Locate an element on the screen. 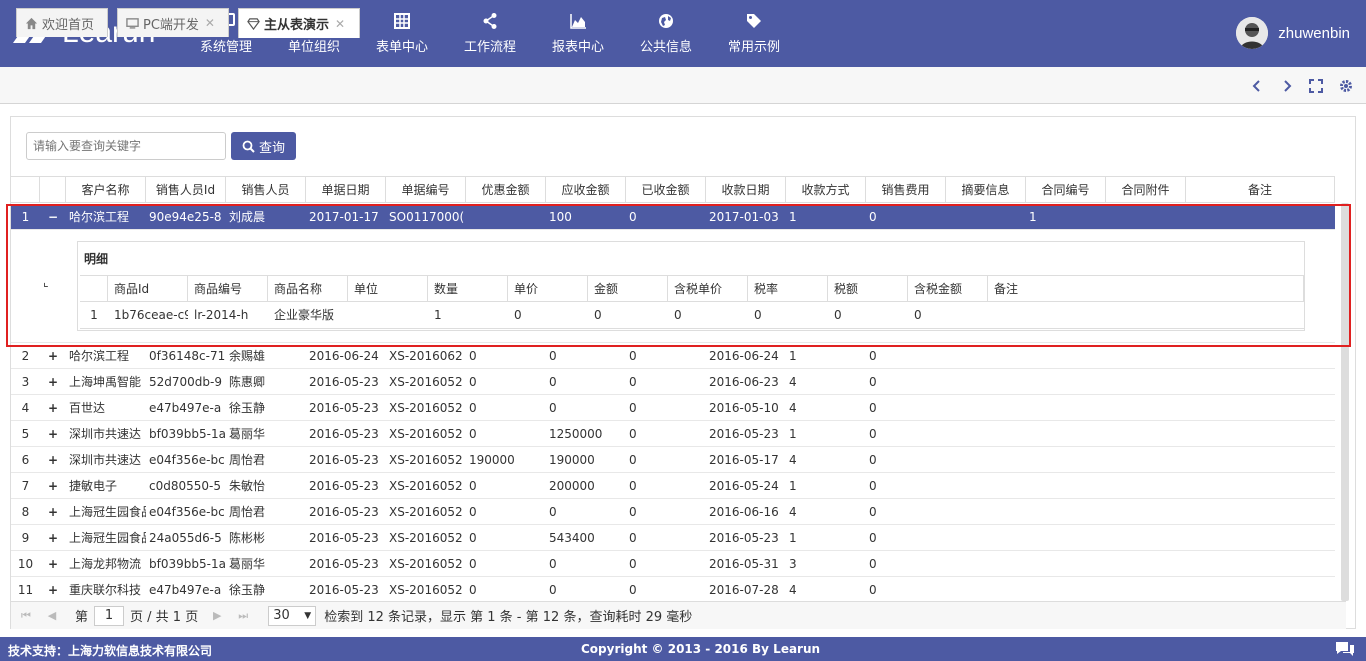  user-menu: zhuwenbin is located at coordinates (1293, 33).